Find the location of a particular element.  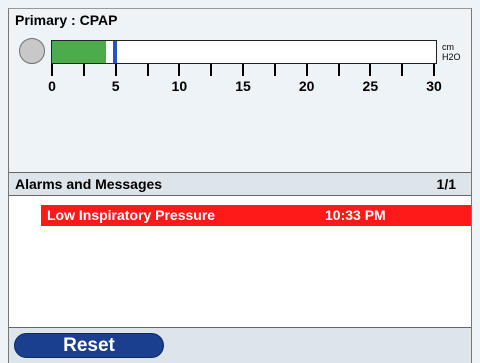

pressure-unit-line2: H2O is located at coordinates (451, 57).